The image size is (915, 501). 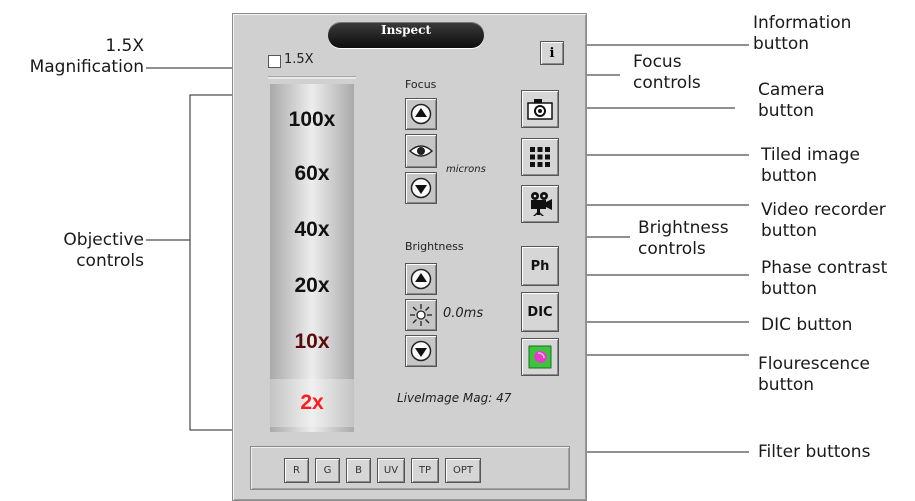 I want to click on grid-icon, so click(x=540, y=157).